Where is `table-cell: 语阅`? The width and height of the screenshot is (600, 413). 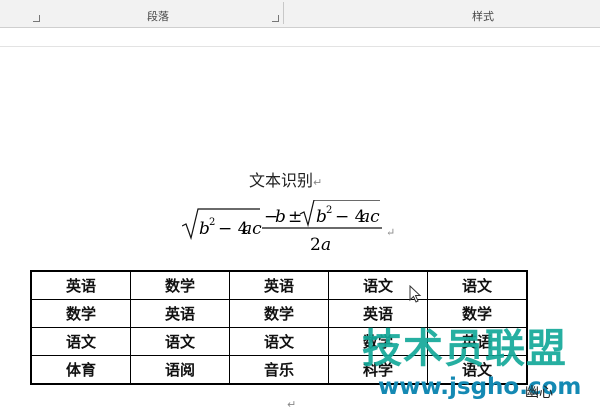 table-cell: 语阅 is located at coordinates (180, 370).